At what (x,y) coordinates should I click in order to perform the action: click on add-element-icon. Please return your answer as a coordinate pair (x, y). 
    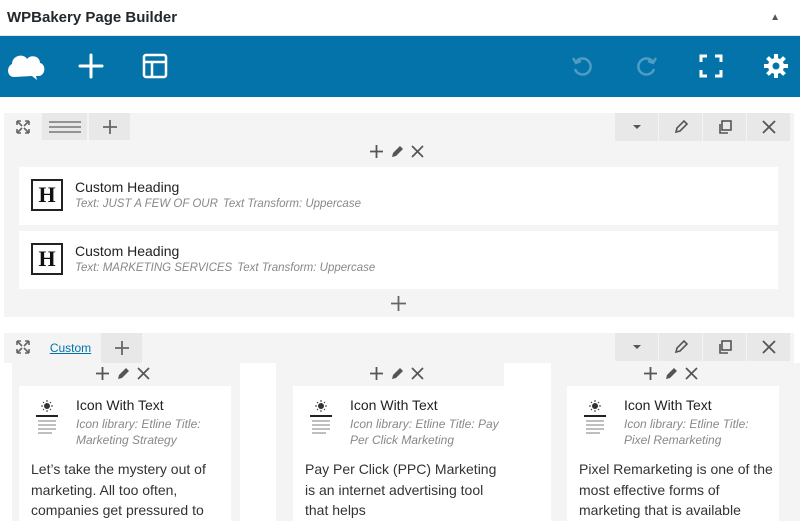
    Looking at the image, I should click on (91, 66).